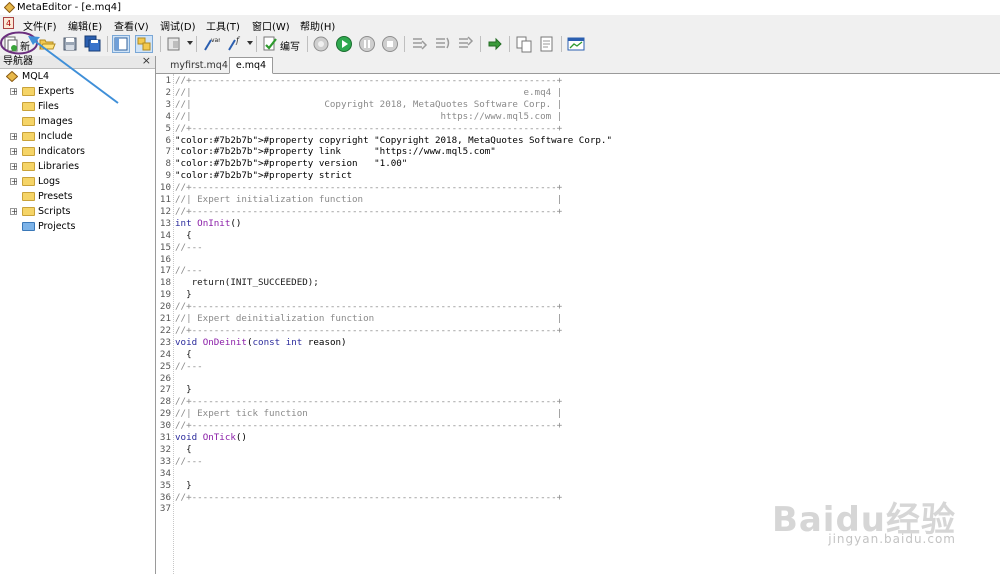  Describe the element at coordinates (199, 65) in the screenshot. I see `tab-myfirst: myfirst.mq4` at that location.